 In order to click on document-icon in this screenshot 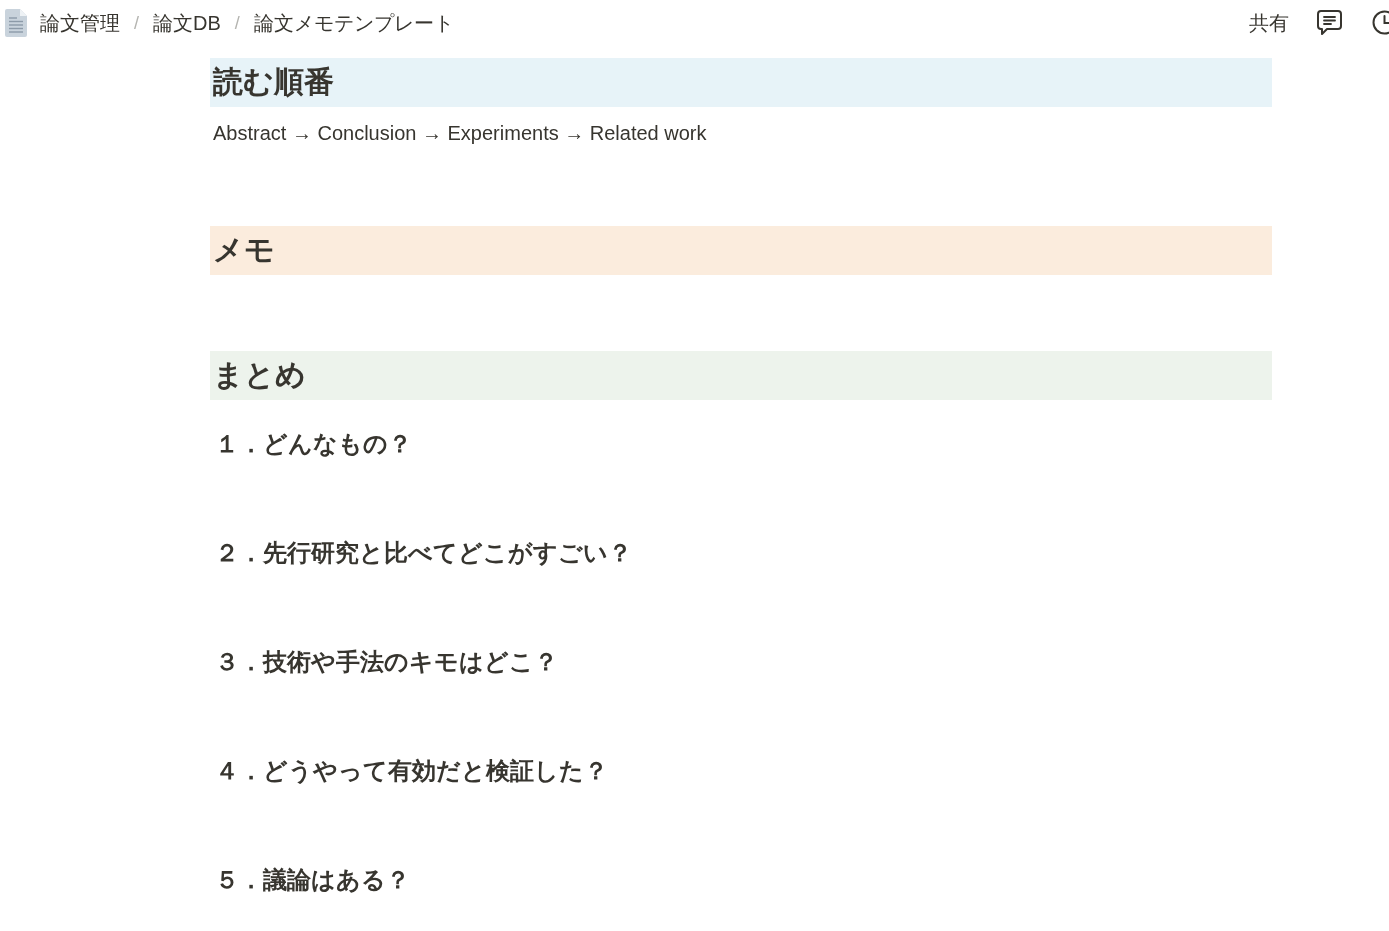, I will do `click(16, 22)`.